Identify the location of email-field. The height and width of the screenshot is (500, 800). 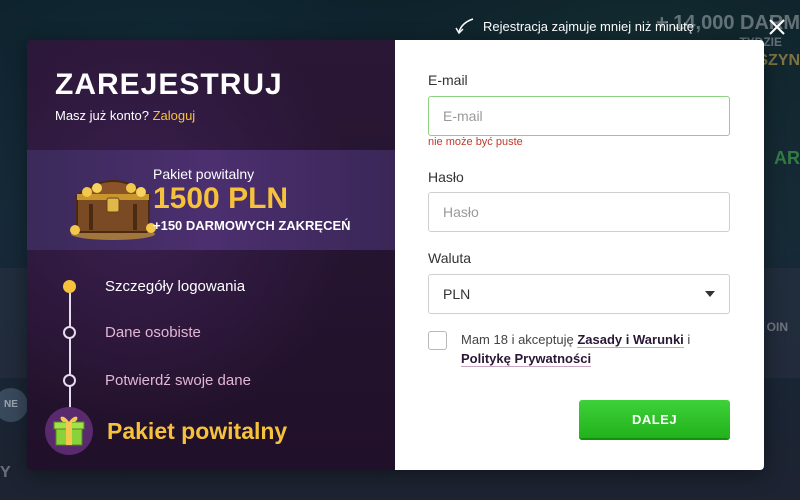
(579, 116).